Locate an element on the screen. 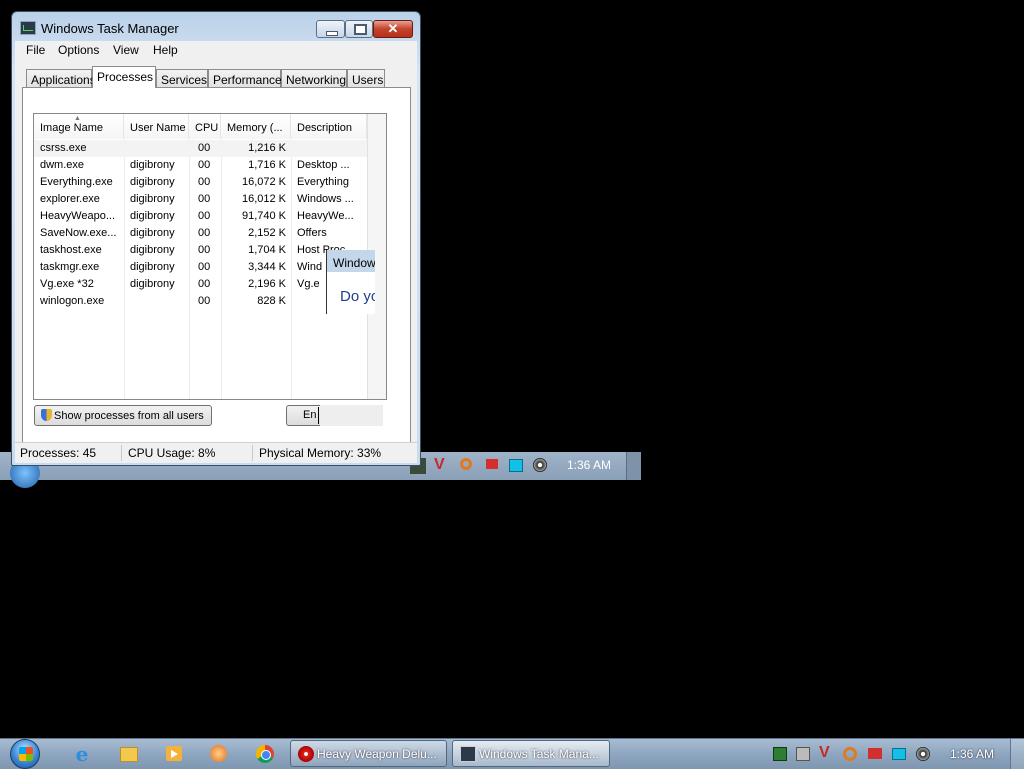  sort-ascending-icon: ▲ is located at coordinates (77, 118).